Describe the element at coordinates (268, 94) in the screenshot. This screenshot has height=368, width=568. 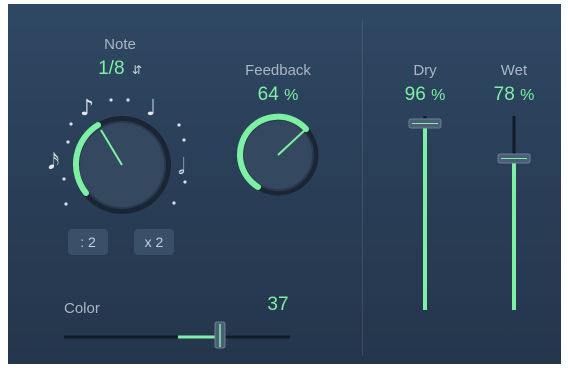
I see `feedback-value-number: 64` at that location.